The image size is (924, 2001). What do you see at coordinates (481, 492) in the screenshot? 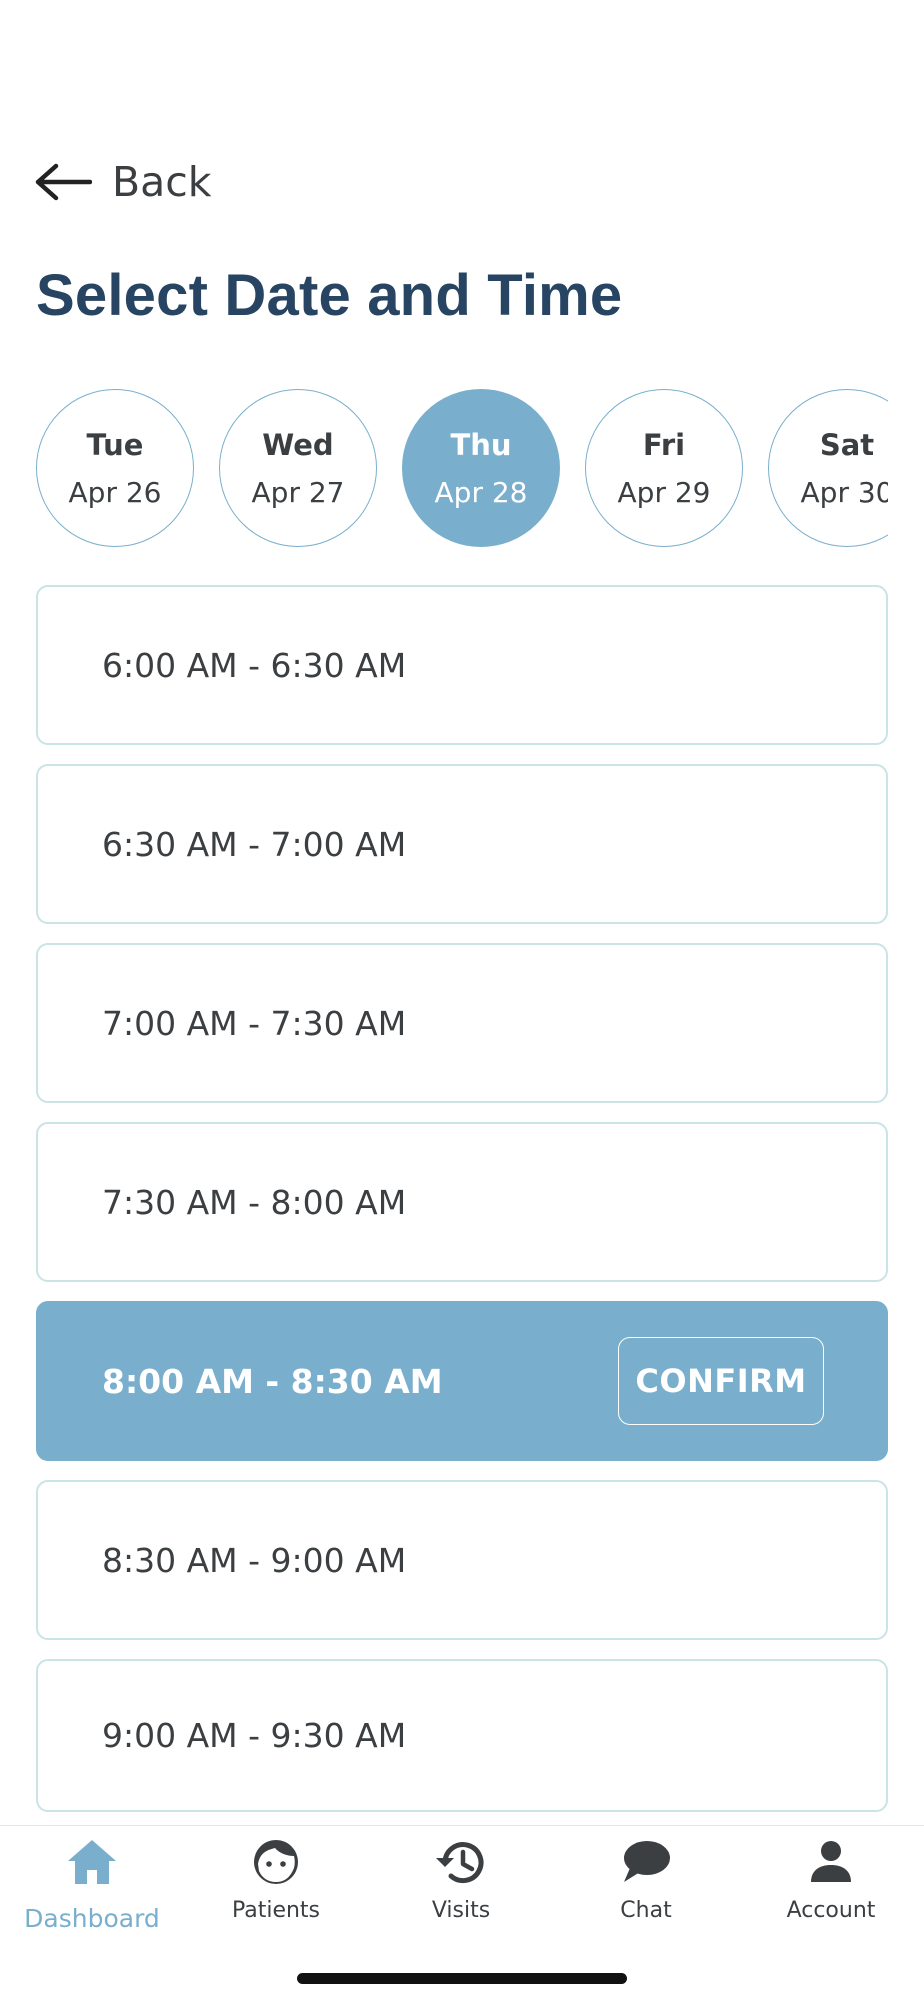
I see `day-date: Apr 28` at bounding box center [481, 492].